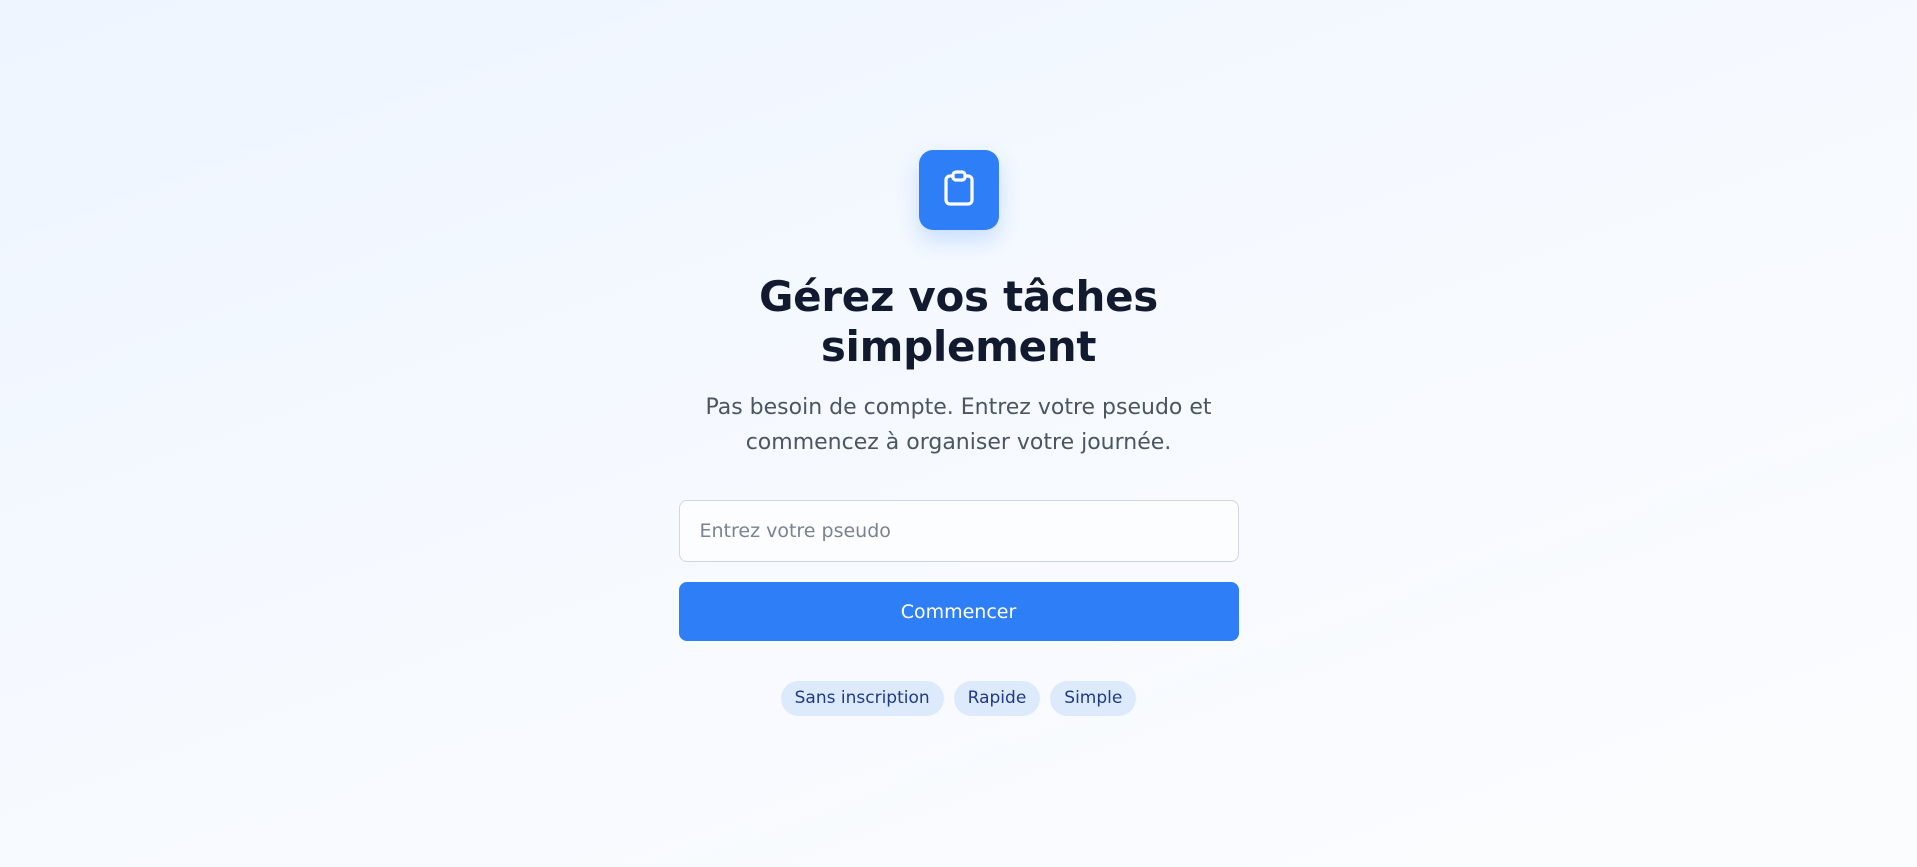 The height and width of the screenshot is (867, 1917). What do you see at coordinates (958, 611) in the screenshot?
I see `start-button: Commencer` at bounding box center [958, 611].